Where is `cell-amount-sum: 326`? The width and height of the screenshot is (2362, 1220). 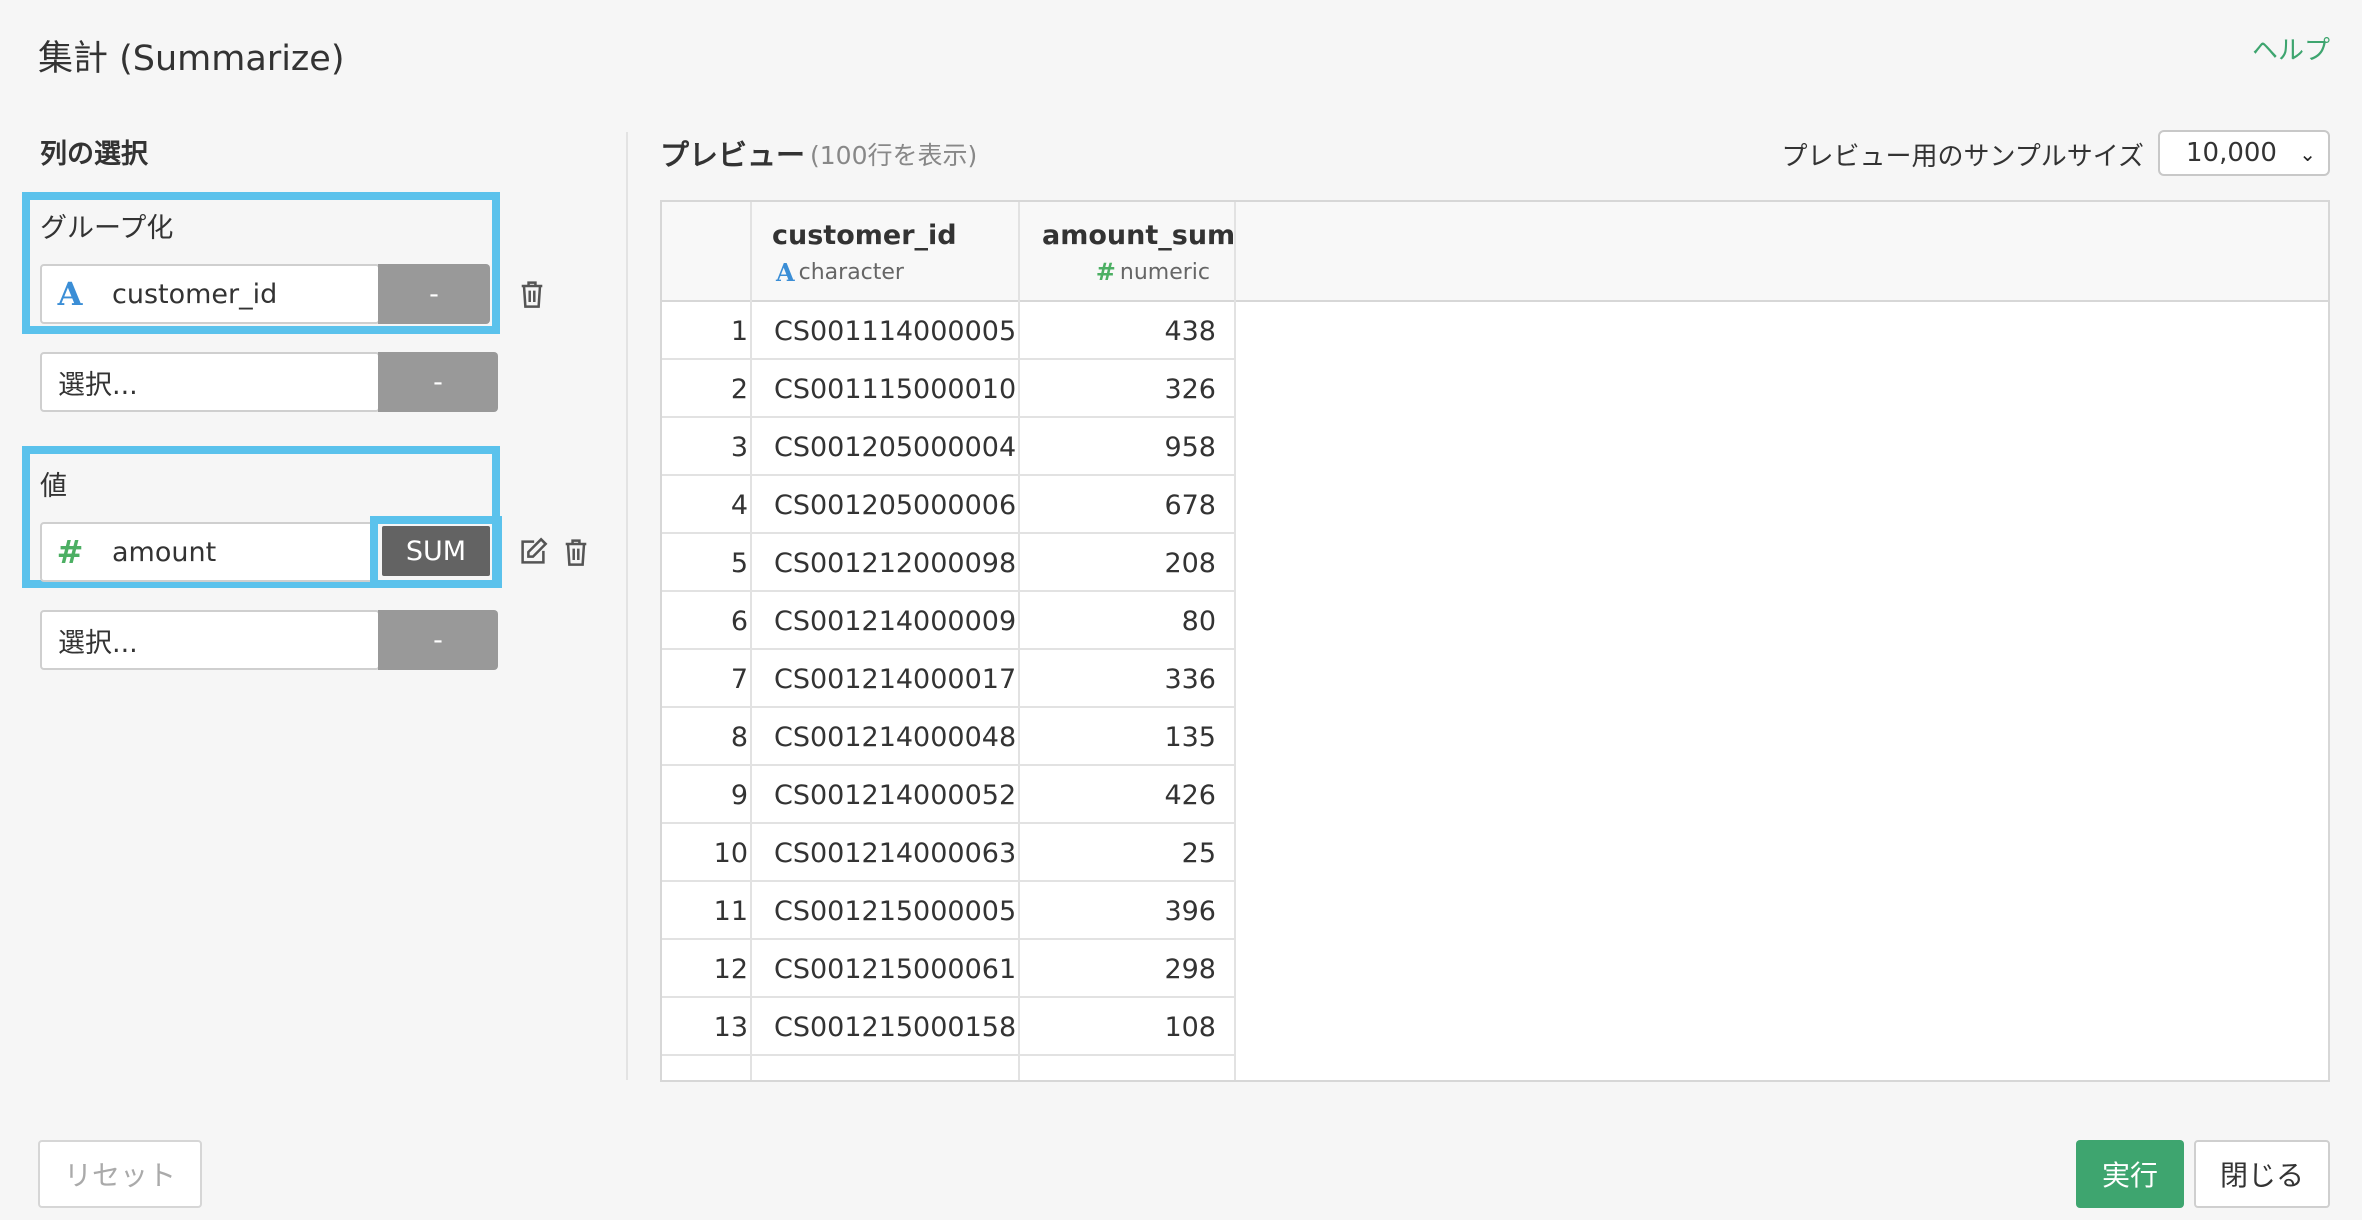 cell-amount-sum: 326 is located at coordinates (1190, 389).